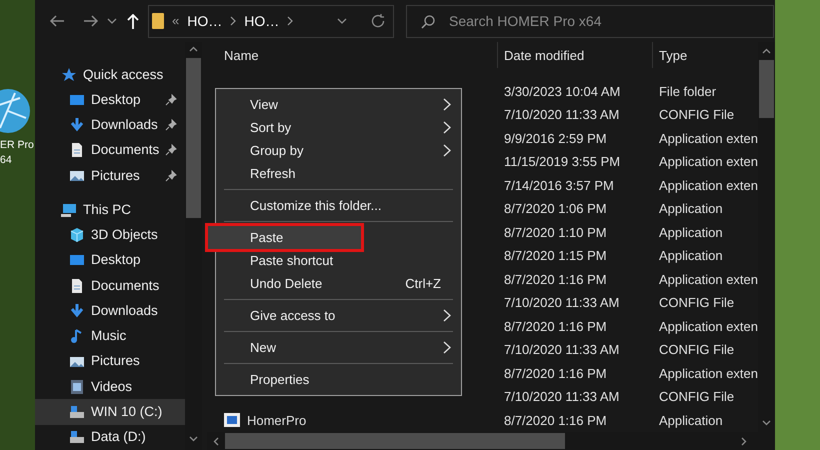 The image size is (820, 450). Describe the element at coordinates (215, 441) in the screenshot. I see `scroll-left-icon` at that location.